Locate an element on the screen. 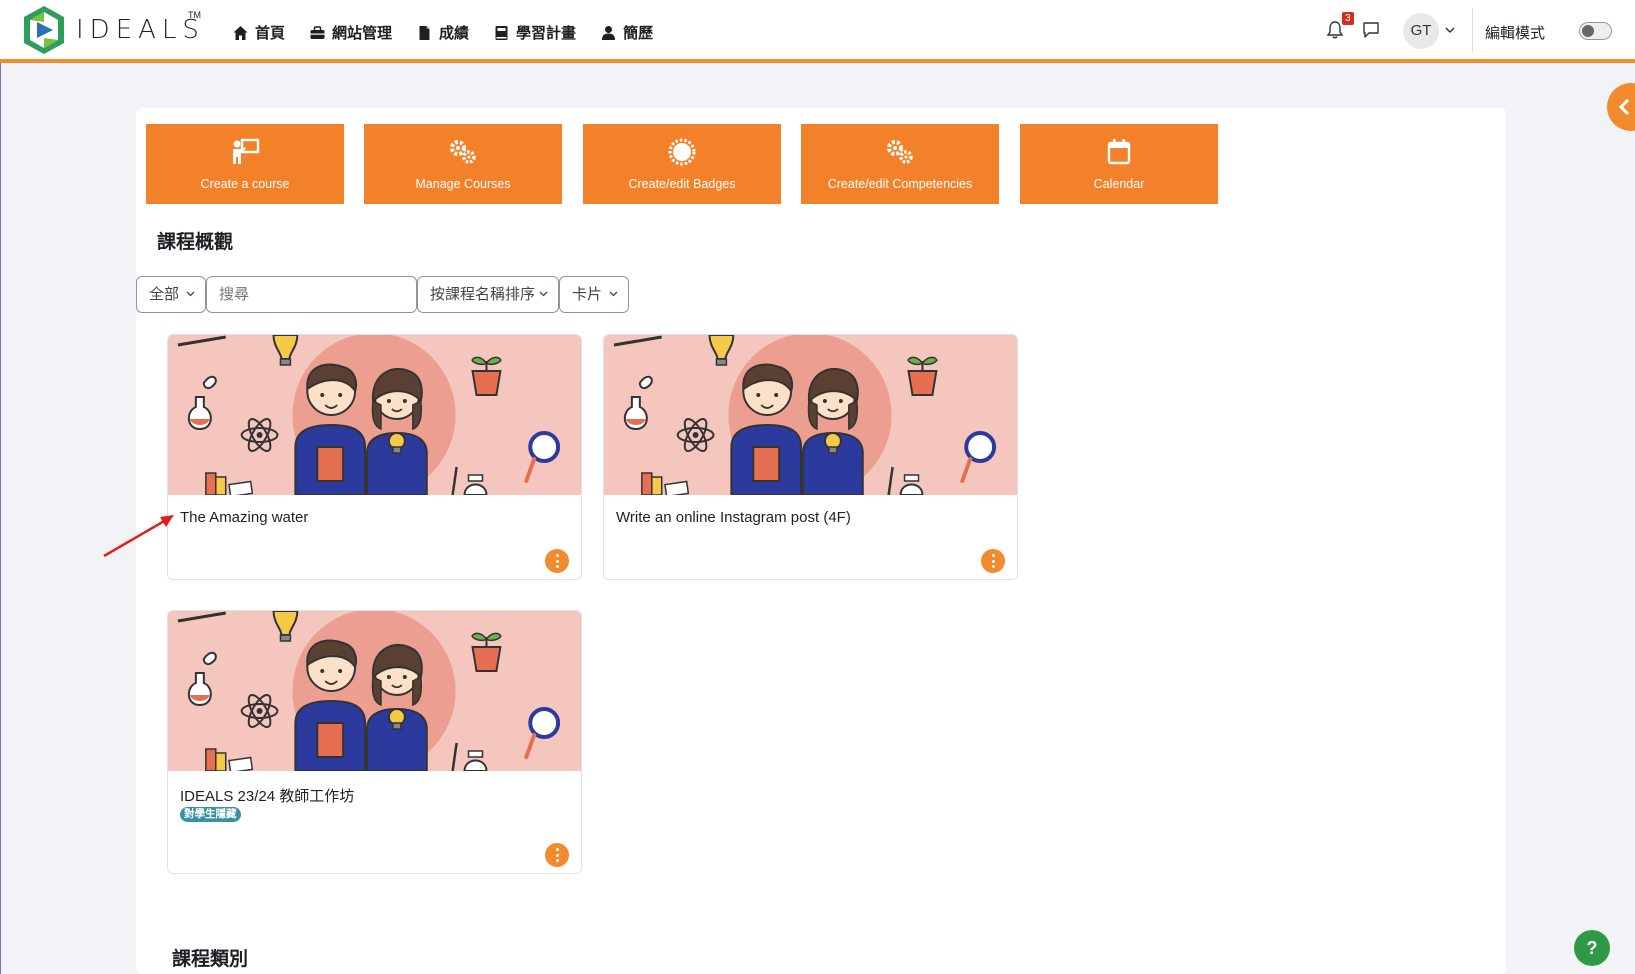 The height and width of the screenshot is (974, 1635). logo-text: IDEALS is located at coordinates (140, 30).